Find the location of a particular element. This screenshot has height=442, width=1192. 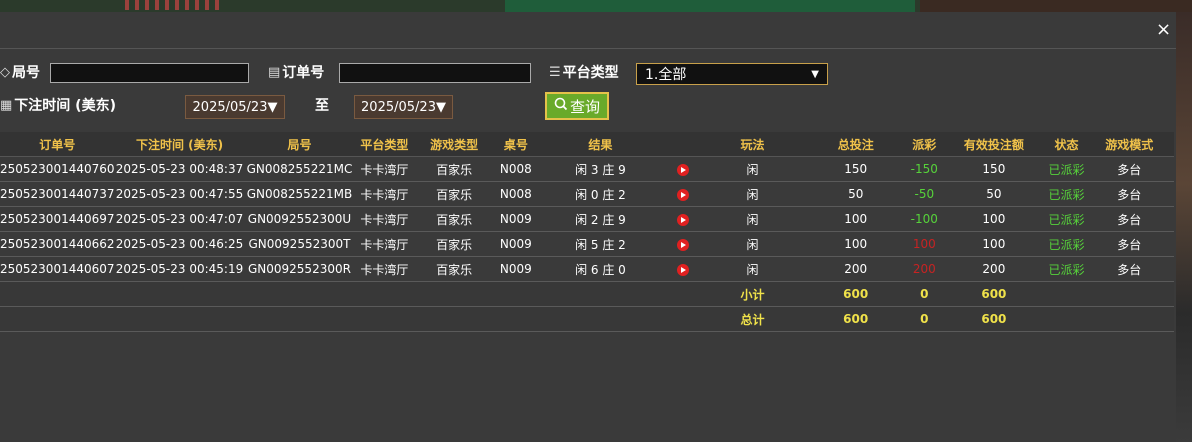

cell-time: 2025-05-23 00:45:19 is located at coordinates (179, 269).